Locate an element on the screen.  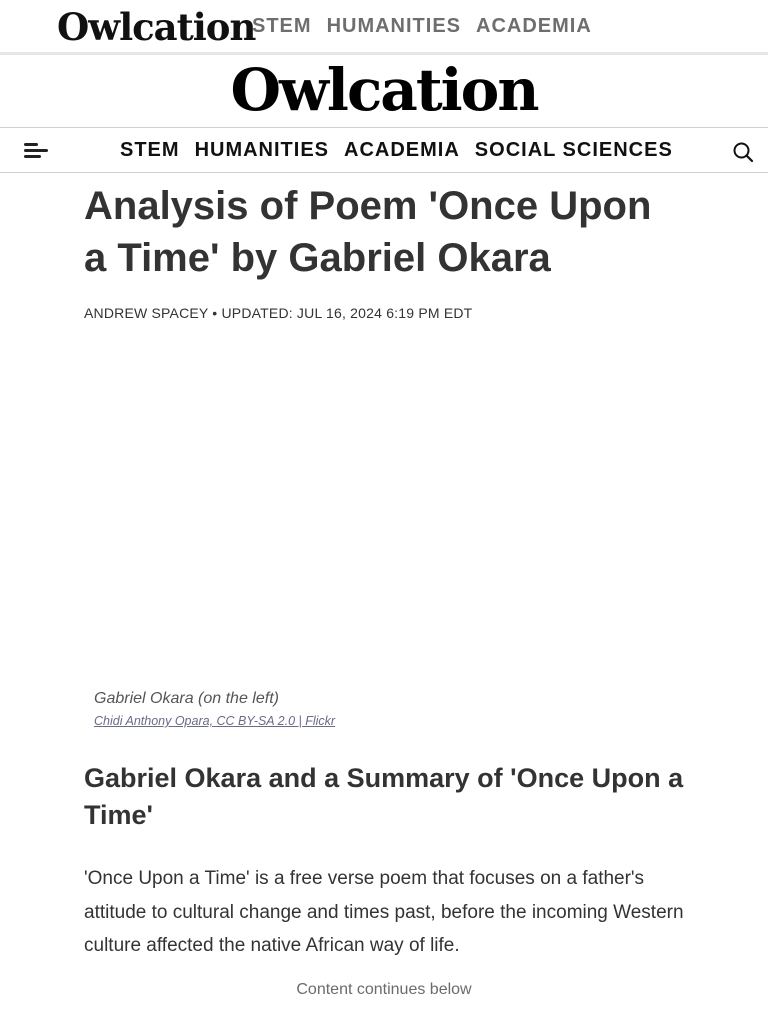
mini-nav-academia: ACADEMIA is located at coordinates (534, 26).